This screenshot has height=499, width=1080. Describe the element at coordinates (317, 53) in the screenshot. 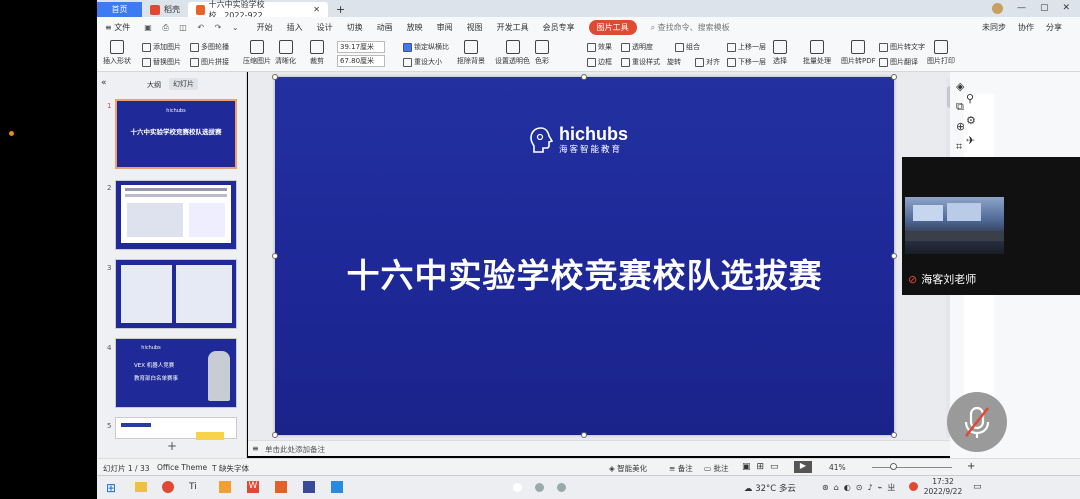

I see `crop-button: 裁剪` at that location.